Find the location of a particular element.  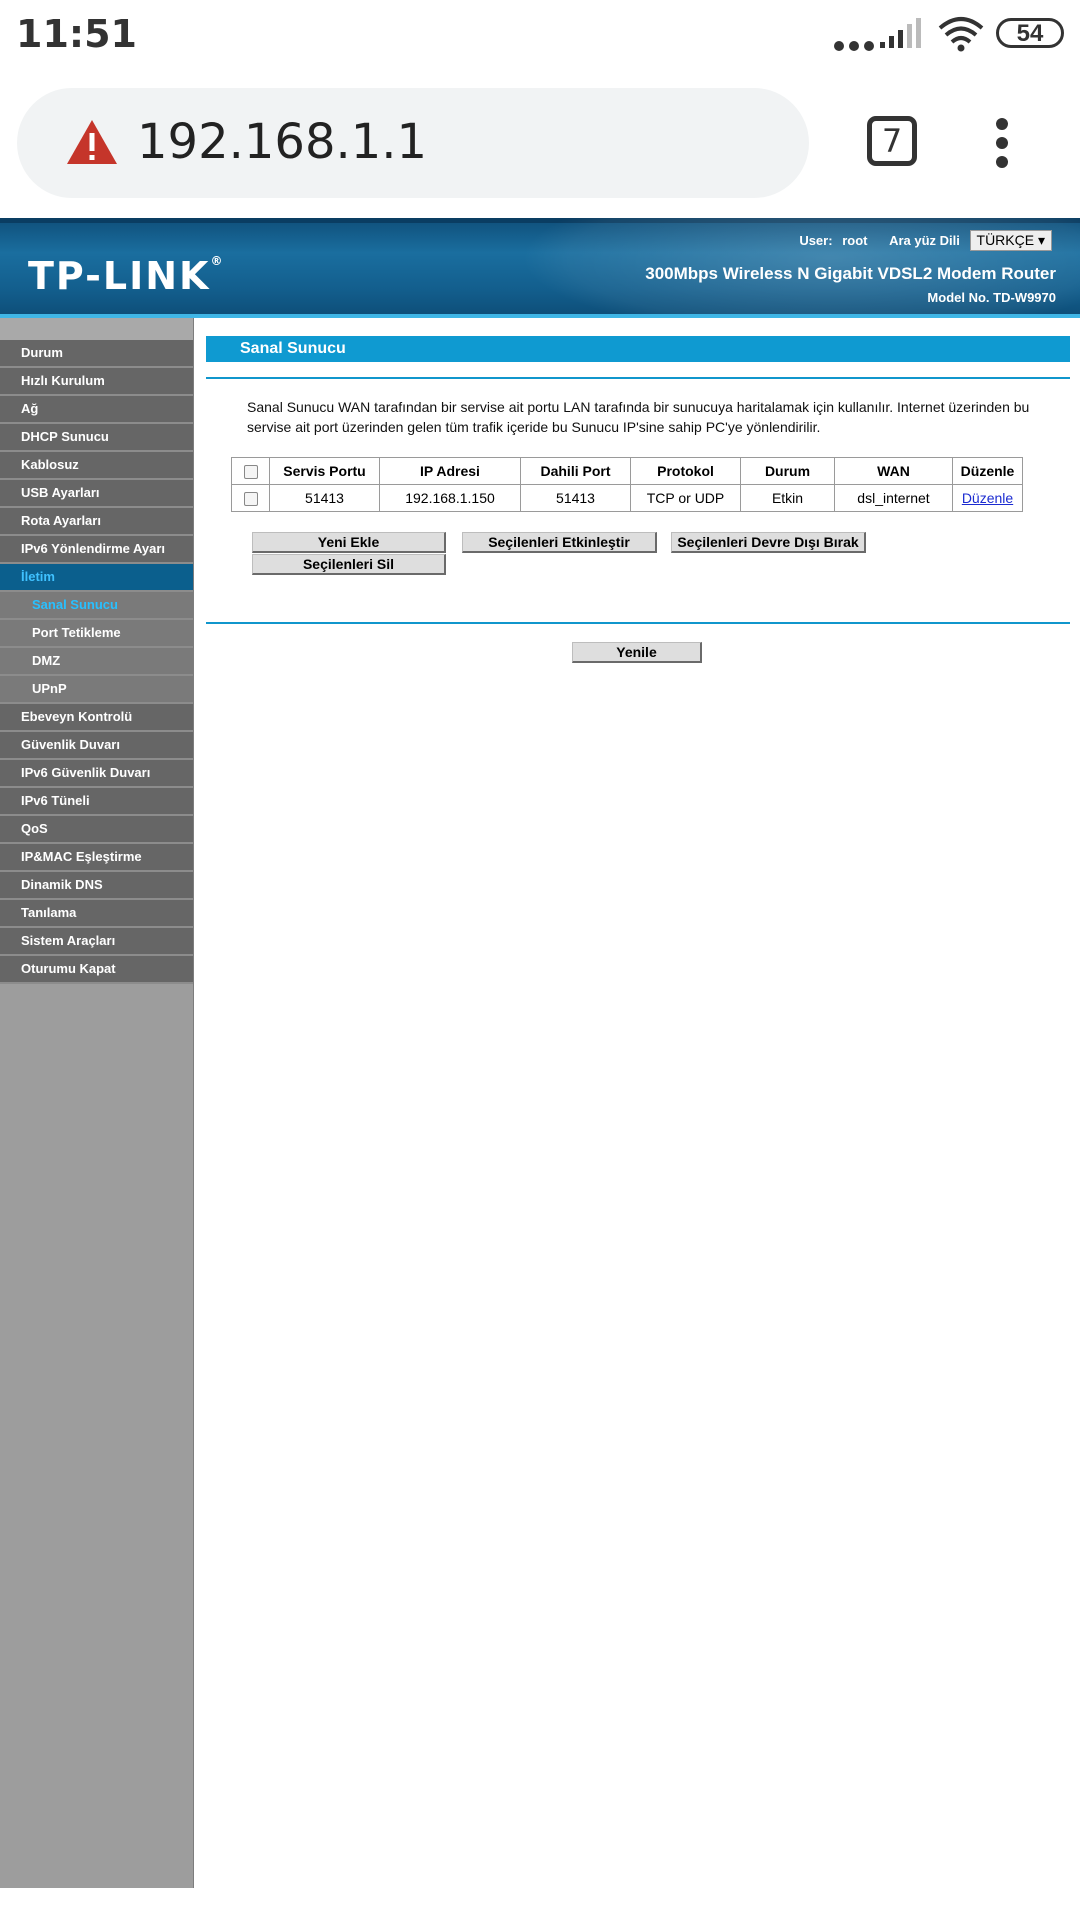

cell-service-port: 51413 is located at coordinates (324, 498).